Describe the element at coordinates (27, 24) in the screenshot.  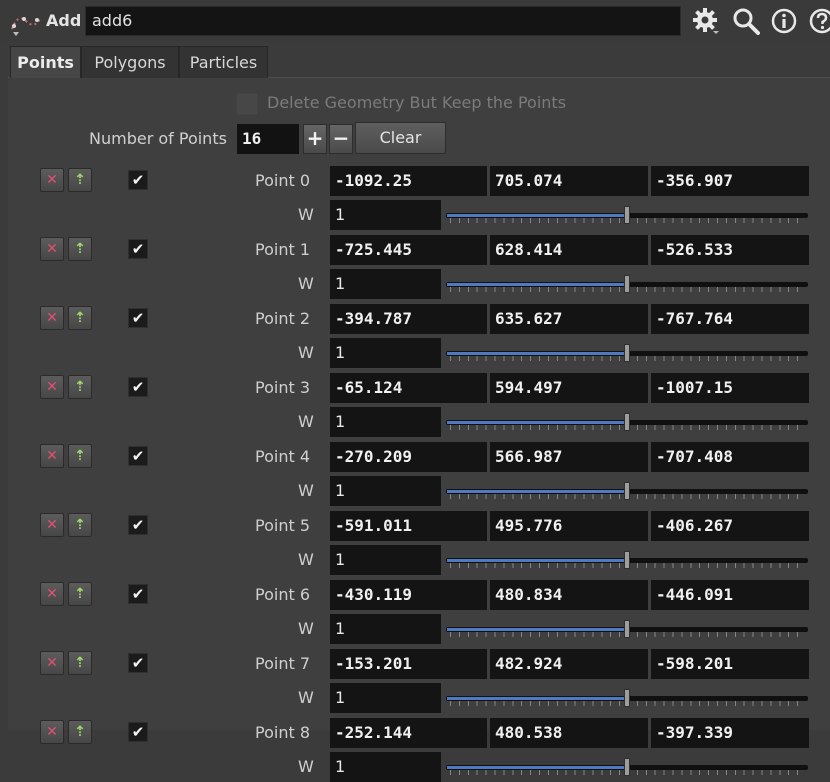
I see `add-node-icon` at that location.